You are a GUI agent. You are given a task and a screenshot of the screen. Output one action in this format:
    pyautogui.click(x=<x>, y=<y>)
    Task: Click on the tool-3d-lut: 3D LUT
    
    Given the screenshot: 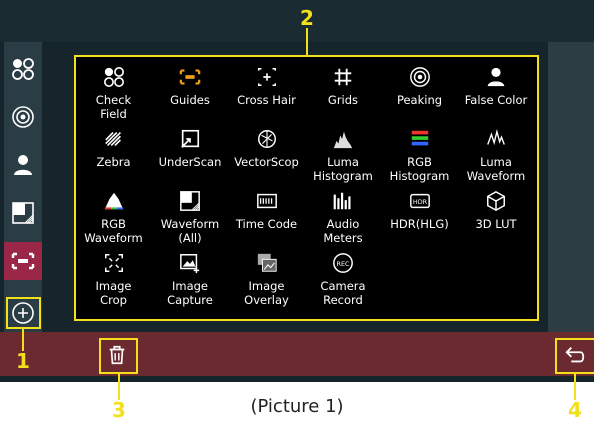 What is the action you would take?
    pyautogui.click(x=496, y=210)
    